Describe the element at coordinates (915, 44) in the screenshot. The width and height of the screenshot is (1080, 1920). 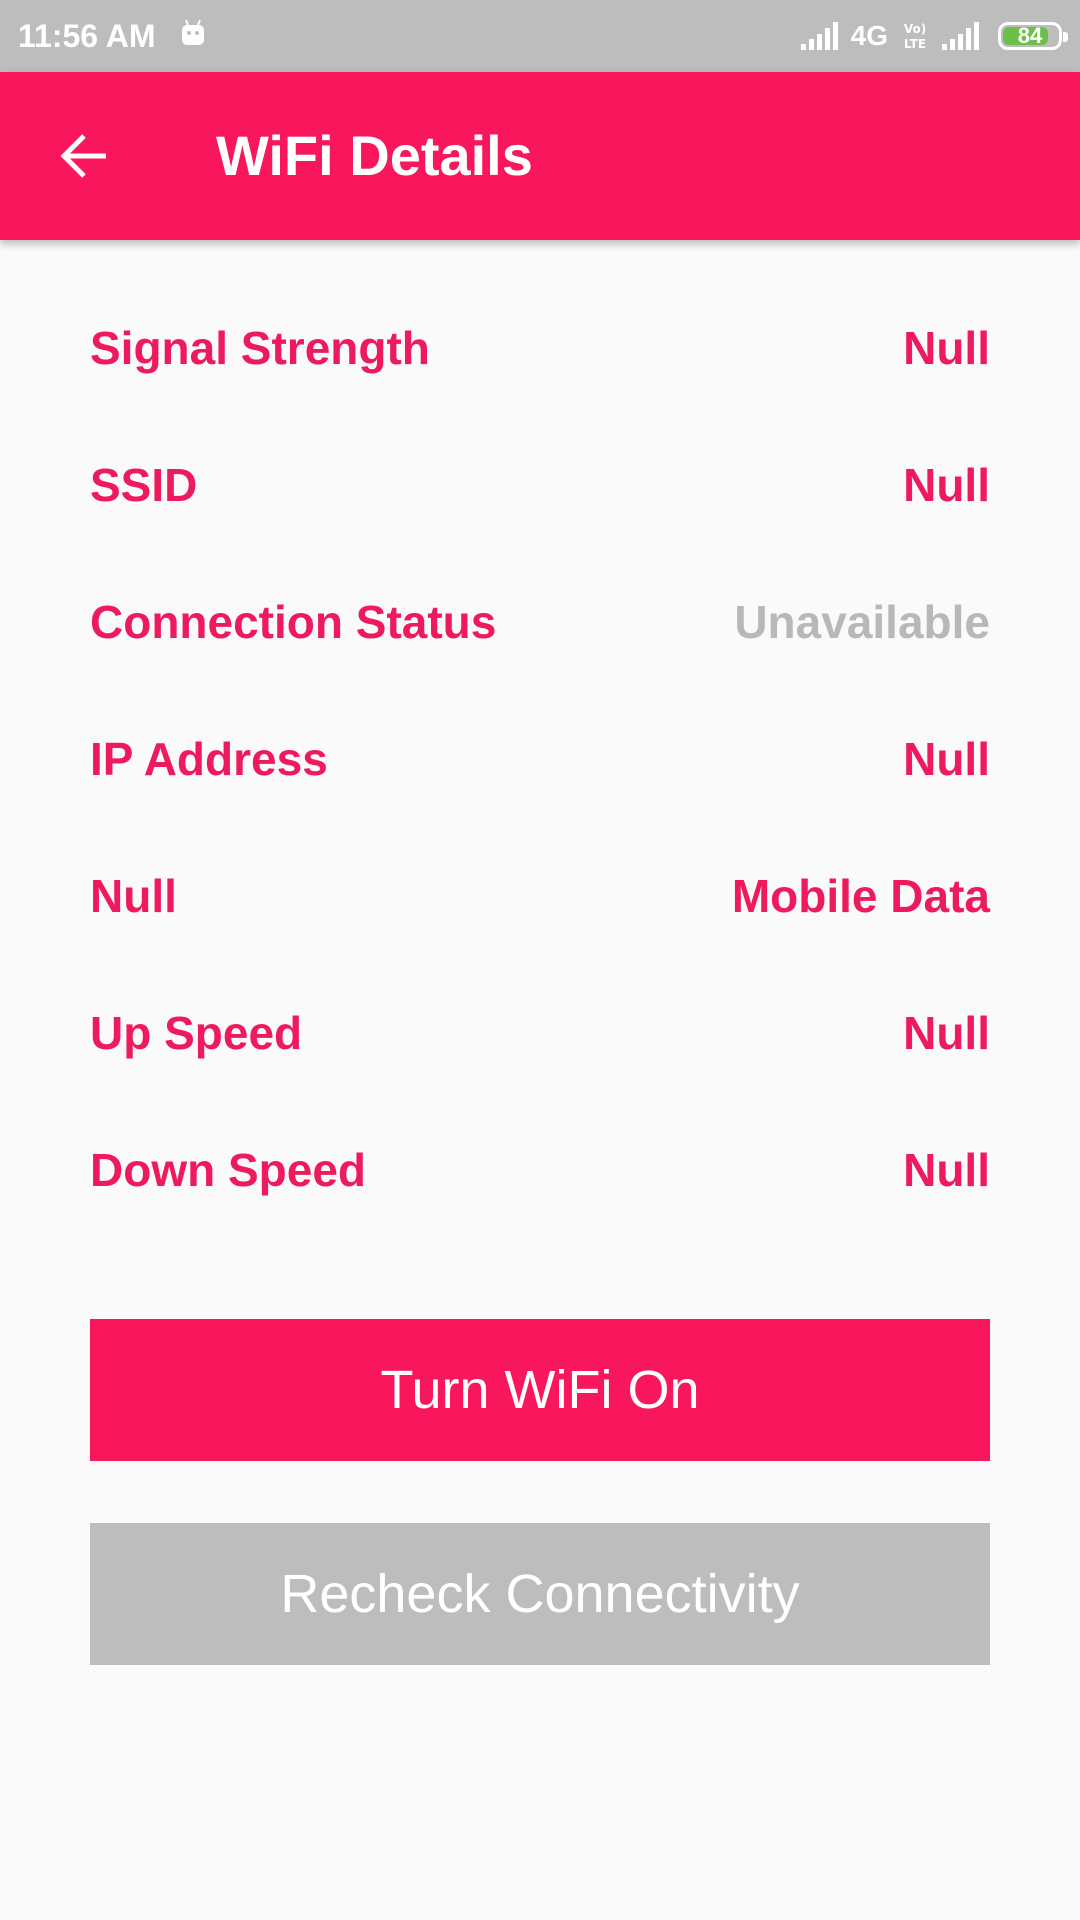
I see `svg-text: LTE` at that location.